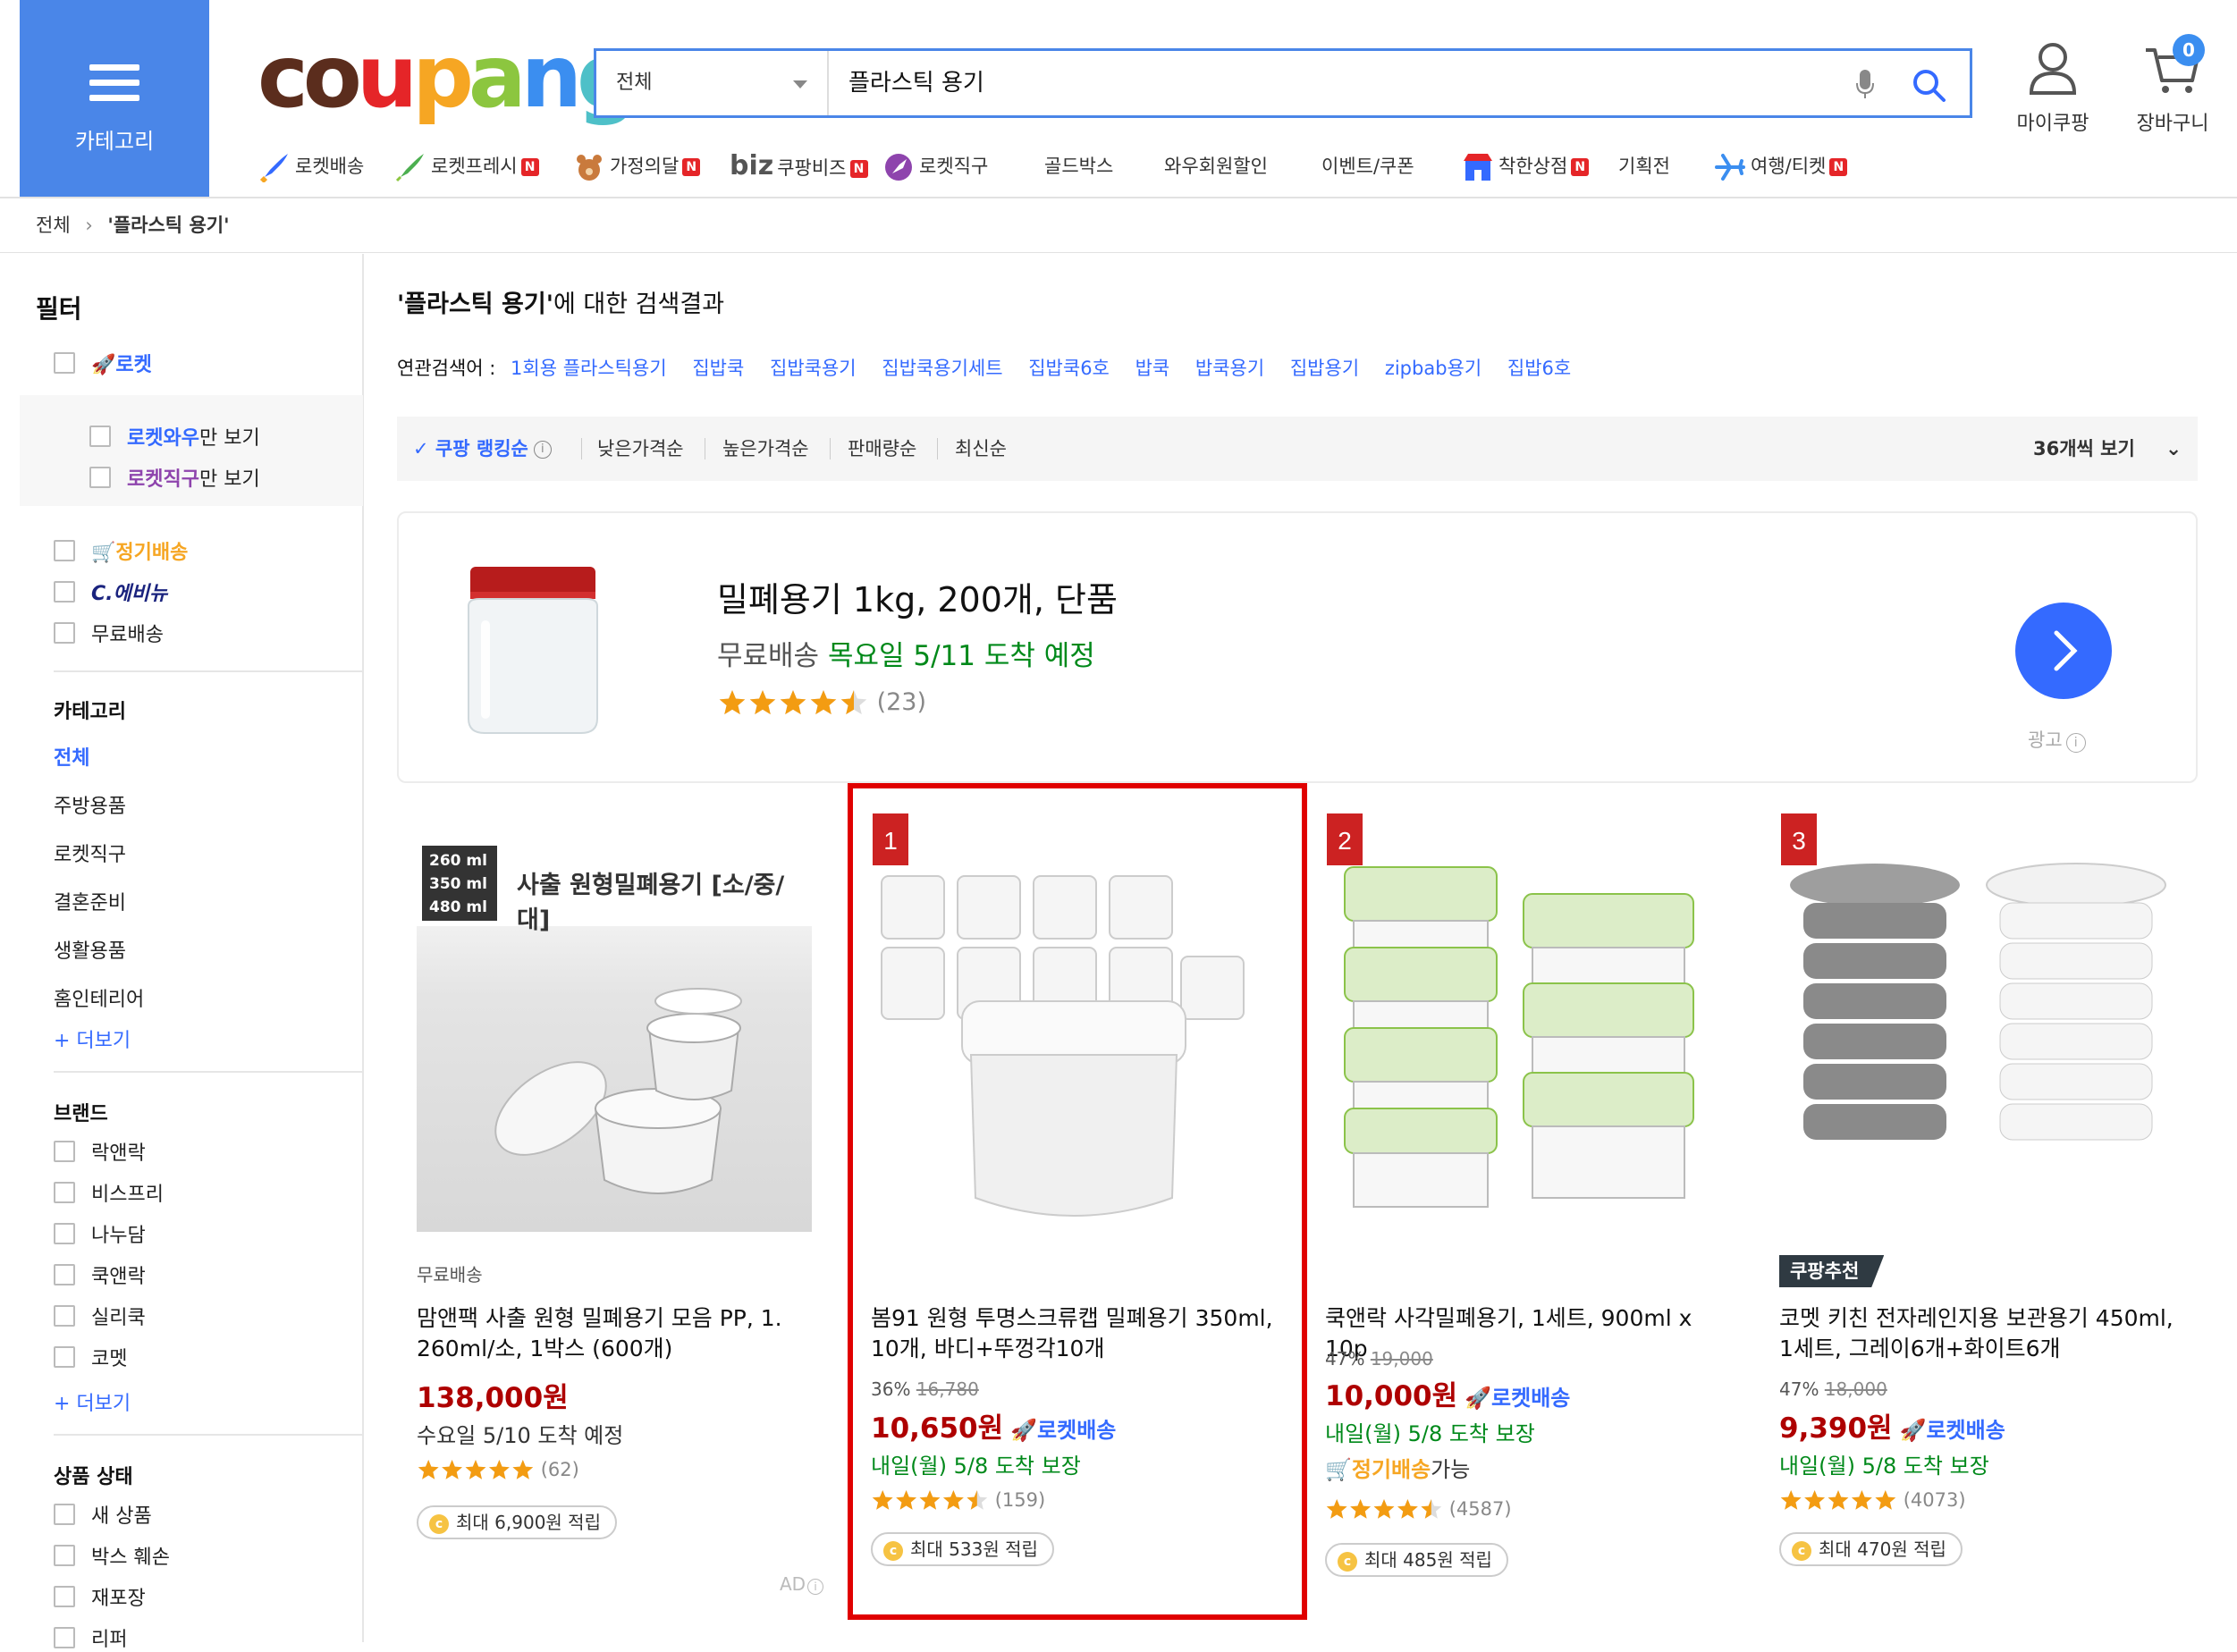 The width and height of the screenshot is (2237, 1652). I want to click on nav-rocket-jikgu: 로켓직구, so click(935, 166).